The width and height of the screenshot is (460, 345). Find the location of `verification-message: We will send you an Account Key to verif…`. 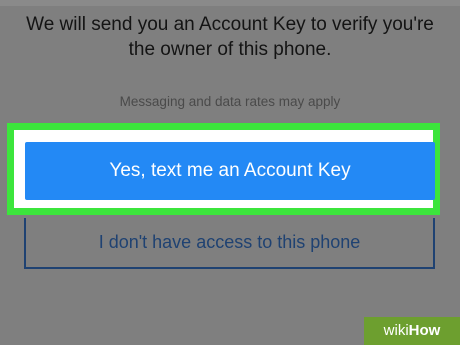

verification-message: We will send you an Account Key to verif… is located at coordinates (230, 37).